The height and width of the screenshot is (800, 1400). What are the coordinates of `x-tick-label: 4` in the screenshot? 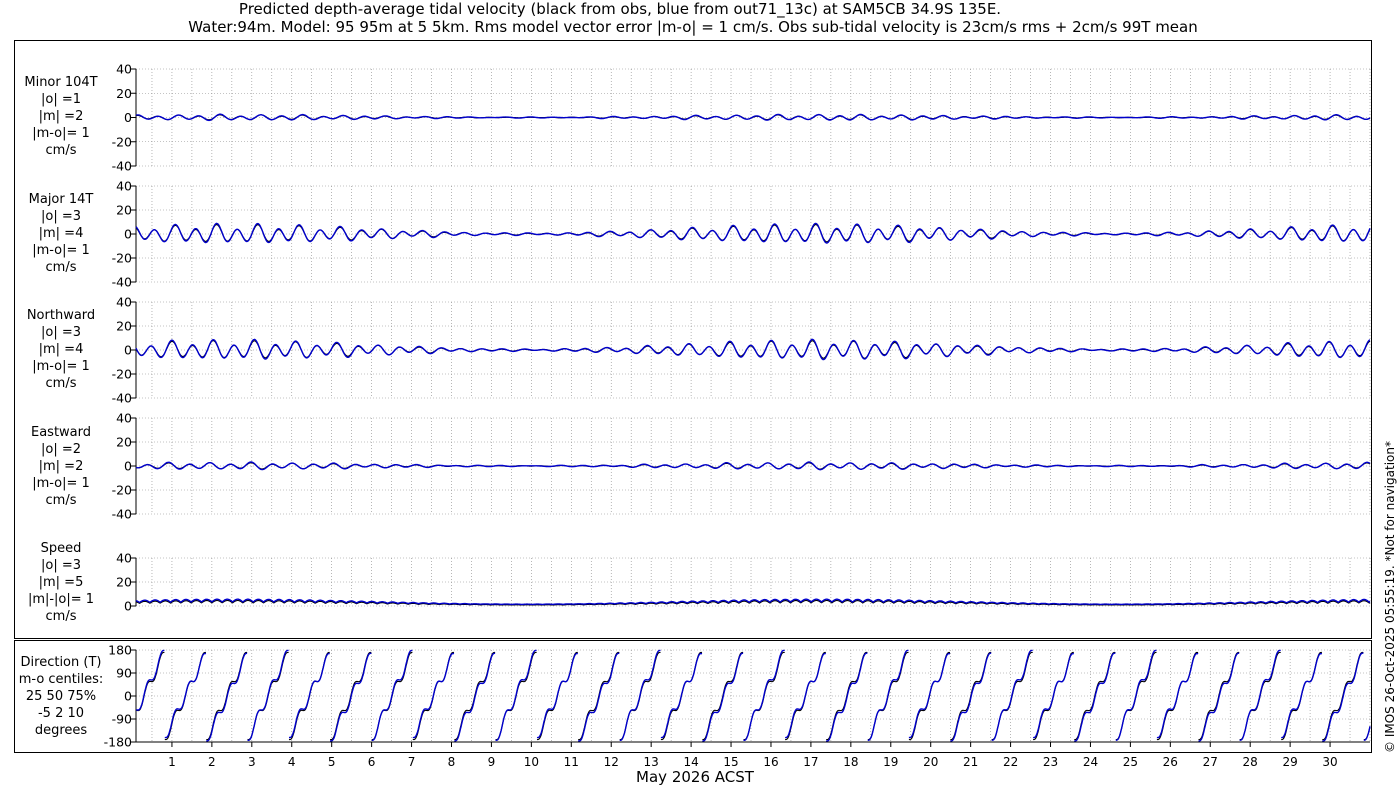 It's located at (292, 762).